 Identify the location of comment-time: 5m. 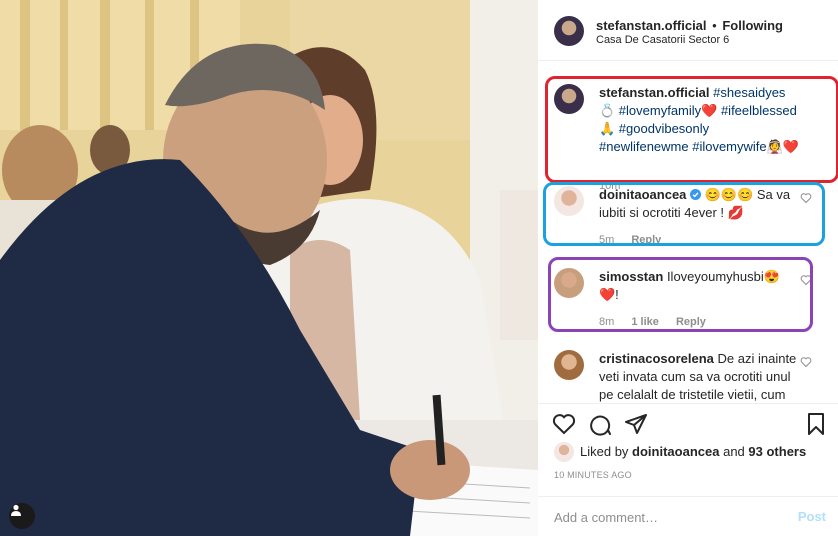
(606, 240).